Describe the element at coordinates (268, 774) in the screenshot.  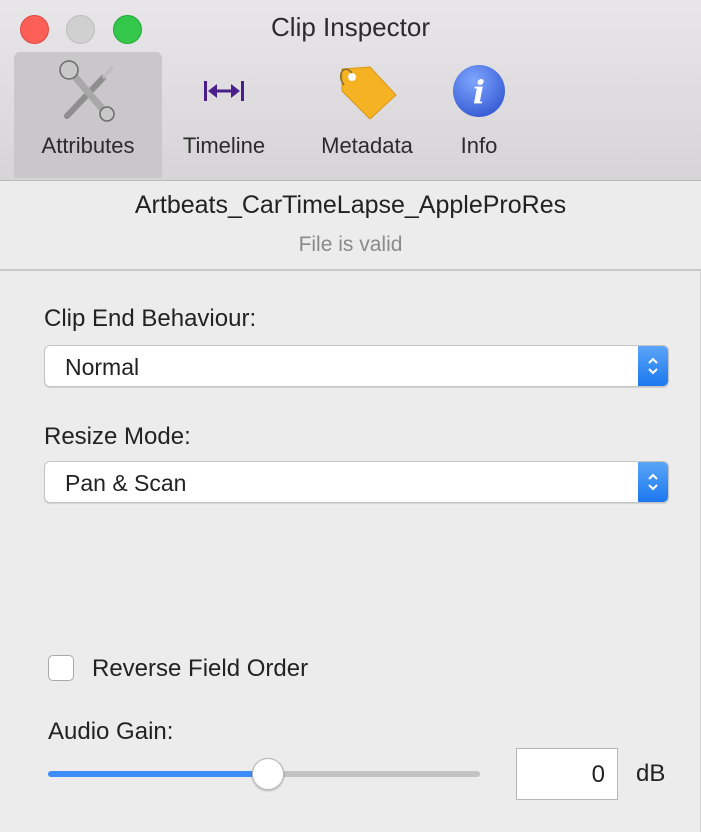
I see `audio-gain-slider-thumb` at that location.